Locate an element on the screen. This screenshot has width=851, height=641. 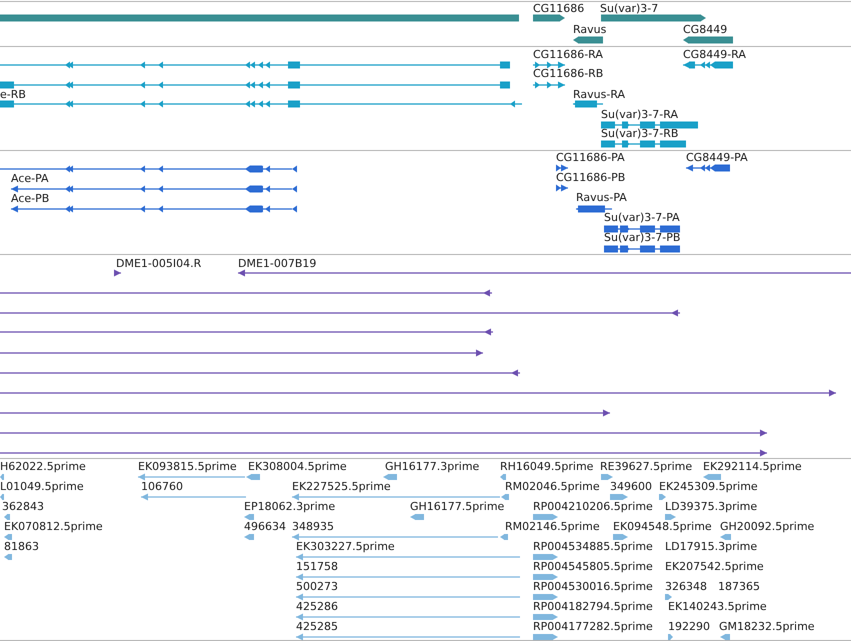
feature-label: RP004530016.5prime is located at coordinates (593, 586).